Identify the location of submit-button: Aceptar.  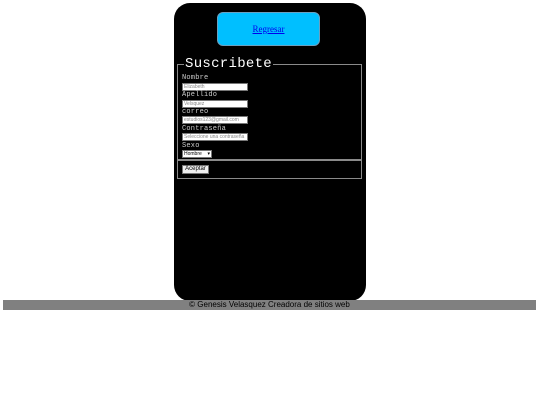
(195, 169).